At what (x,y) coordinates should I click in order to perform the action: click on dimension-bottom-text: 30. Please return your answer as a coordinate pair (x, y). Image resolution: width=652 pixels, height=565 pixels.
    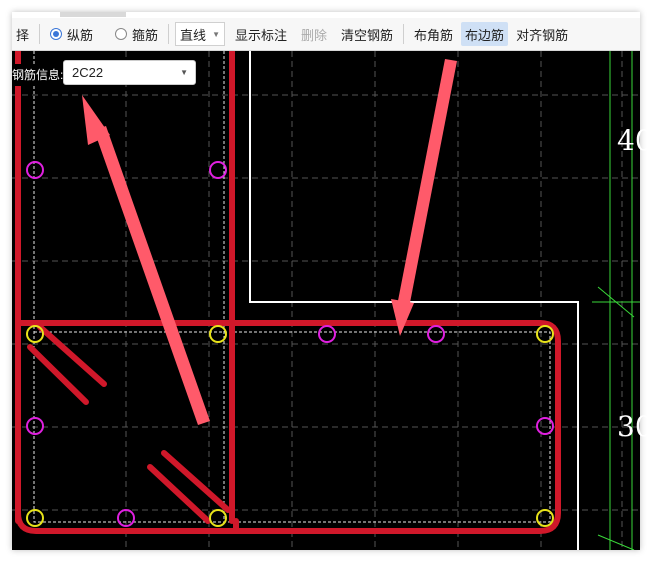
    Looking at the image, I should click on (634, 426).